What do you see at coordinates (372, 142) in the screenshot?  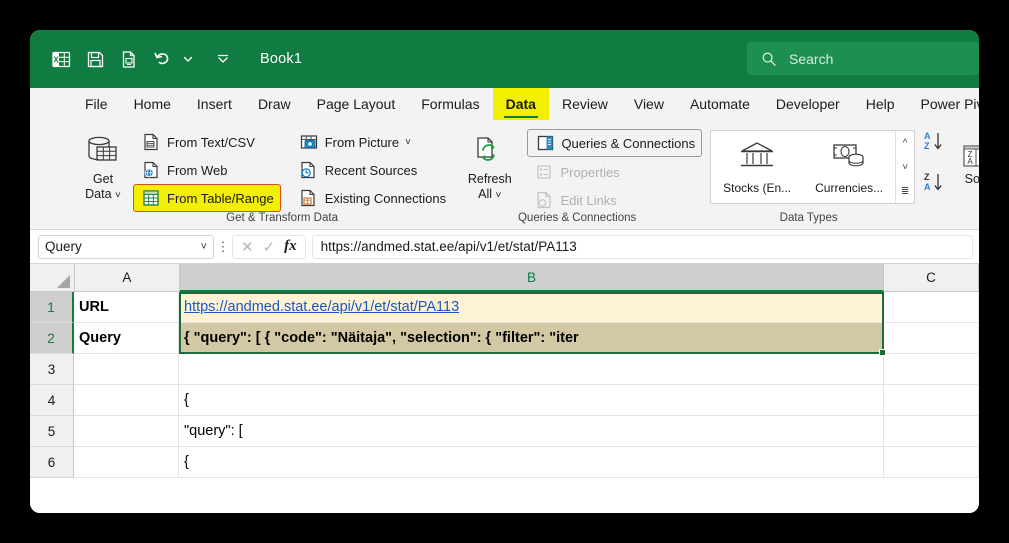 I see `from-picture-button: From Picture ˅` at bounding box center [372, 142].